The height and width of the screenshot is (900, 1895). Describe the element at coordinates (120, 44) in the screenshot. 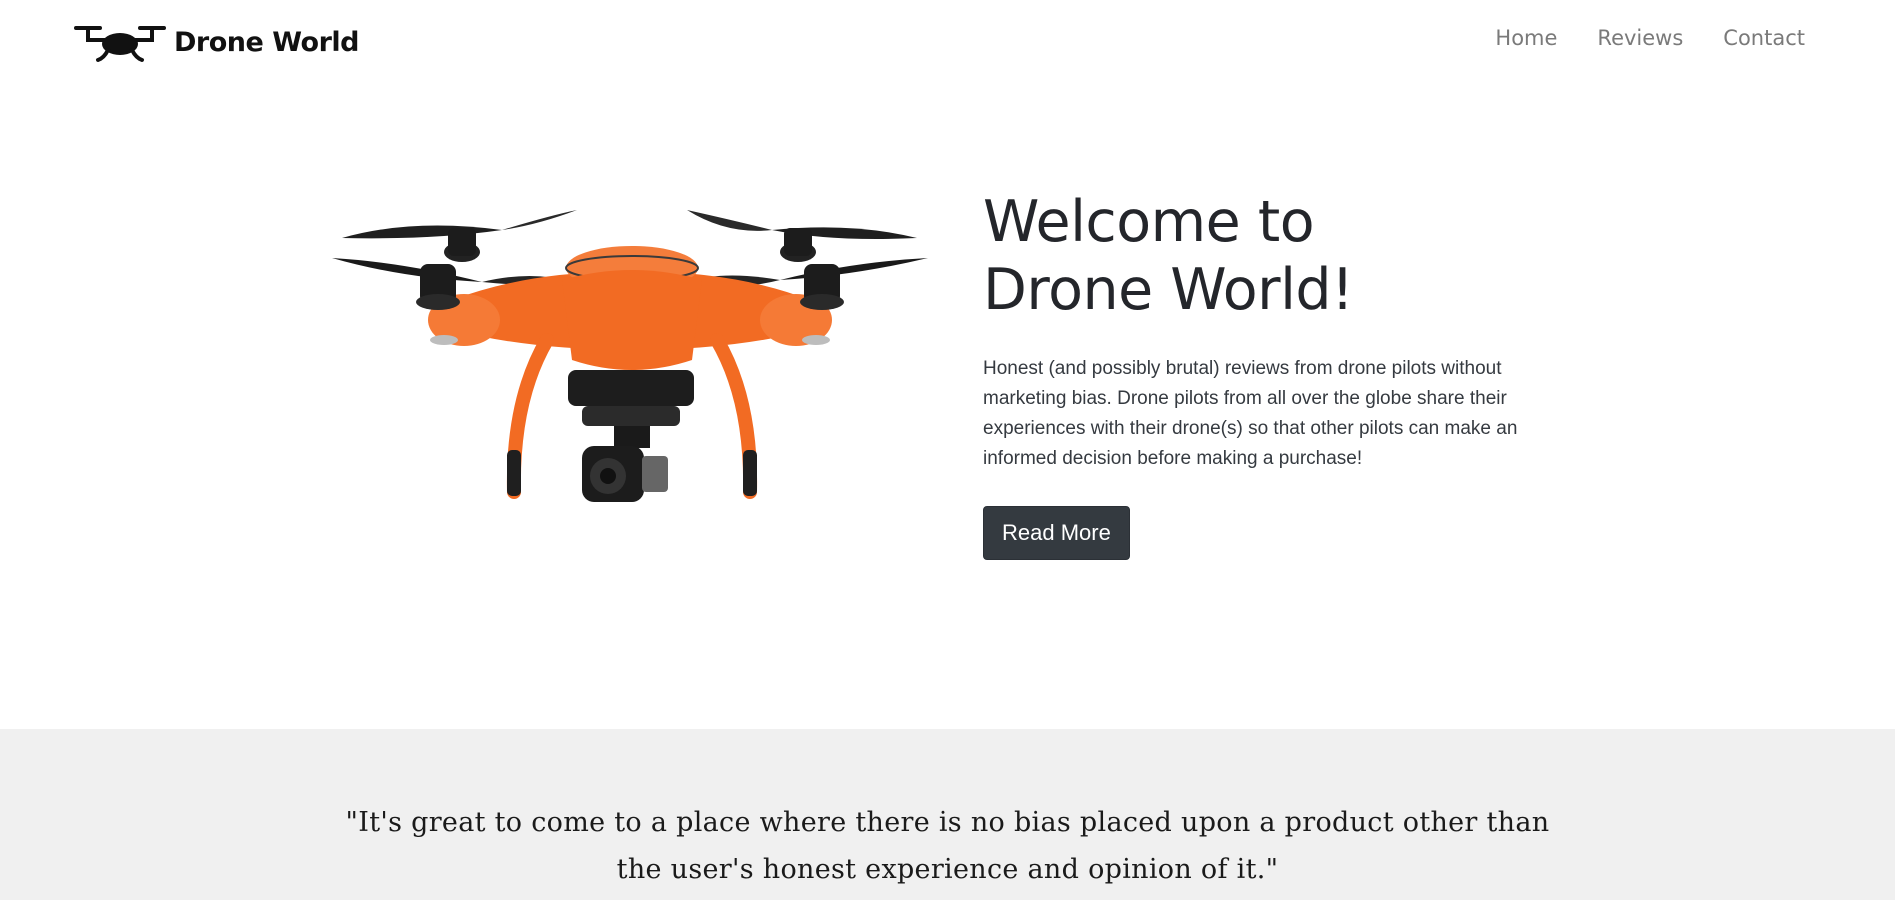

I see `drone-icon` at that location.